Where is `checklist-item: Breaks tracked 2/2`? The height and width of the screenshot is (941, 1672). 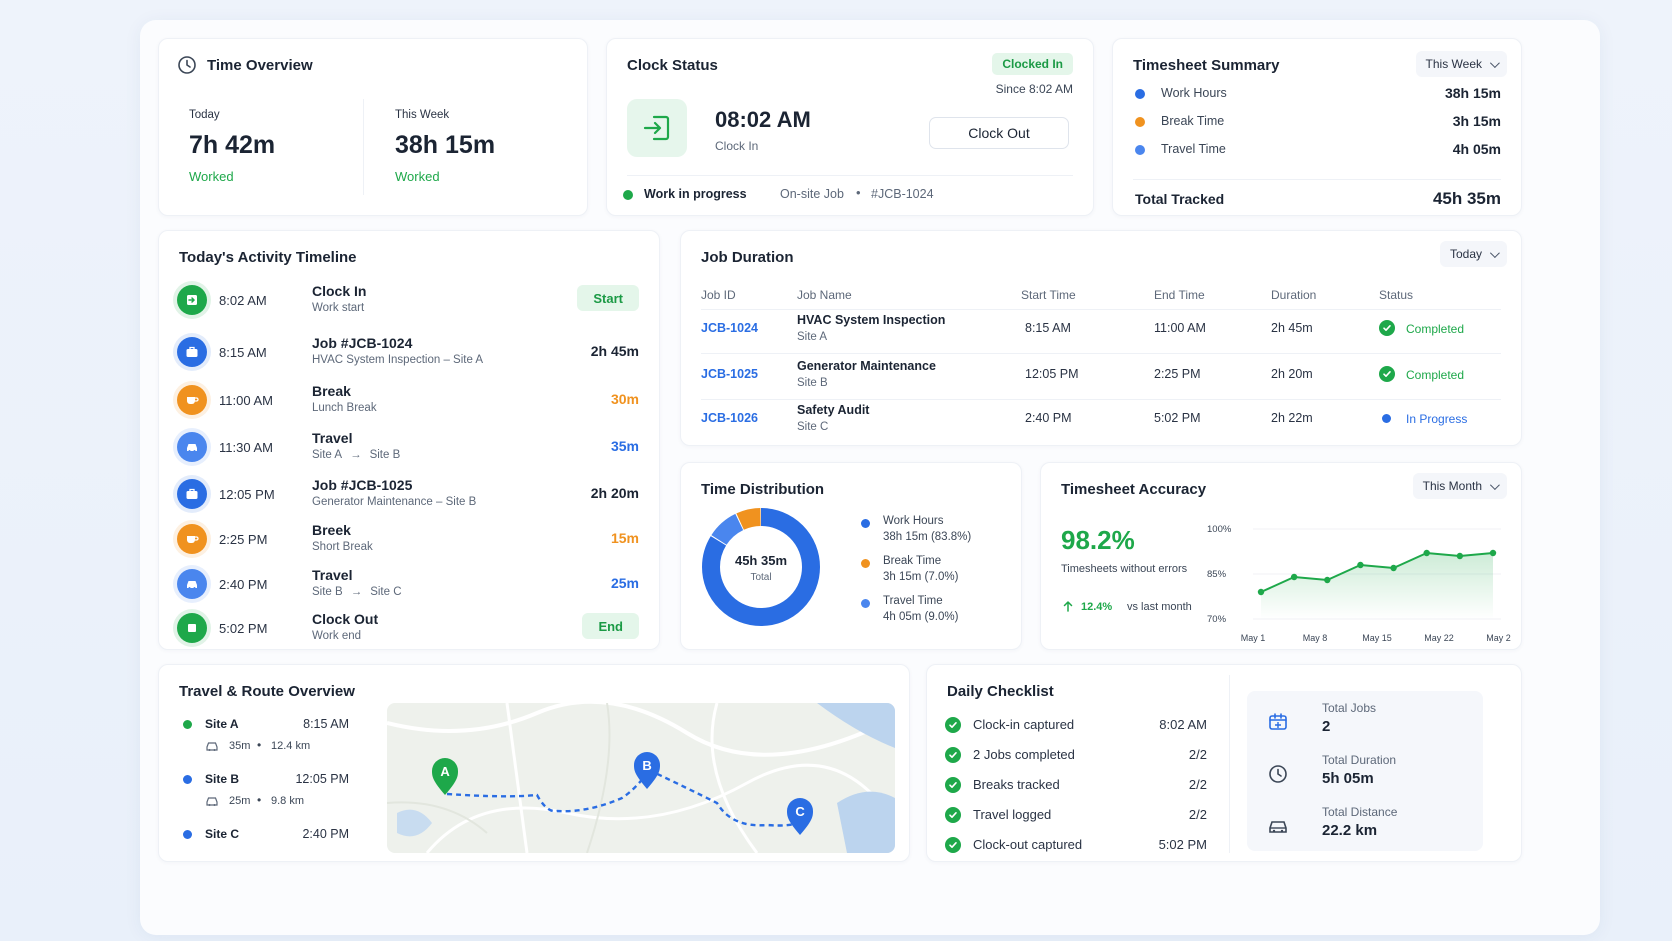
checklist-item: Breaks tracked 2/2 is located at coordinates (1076, 786).